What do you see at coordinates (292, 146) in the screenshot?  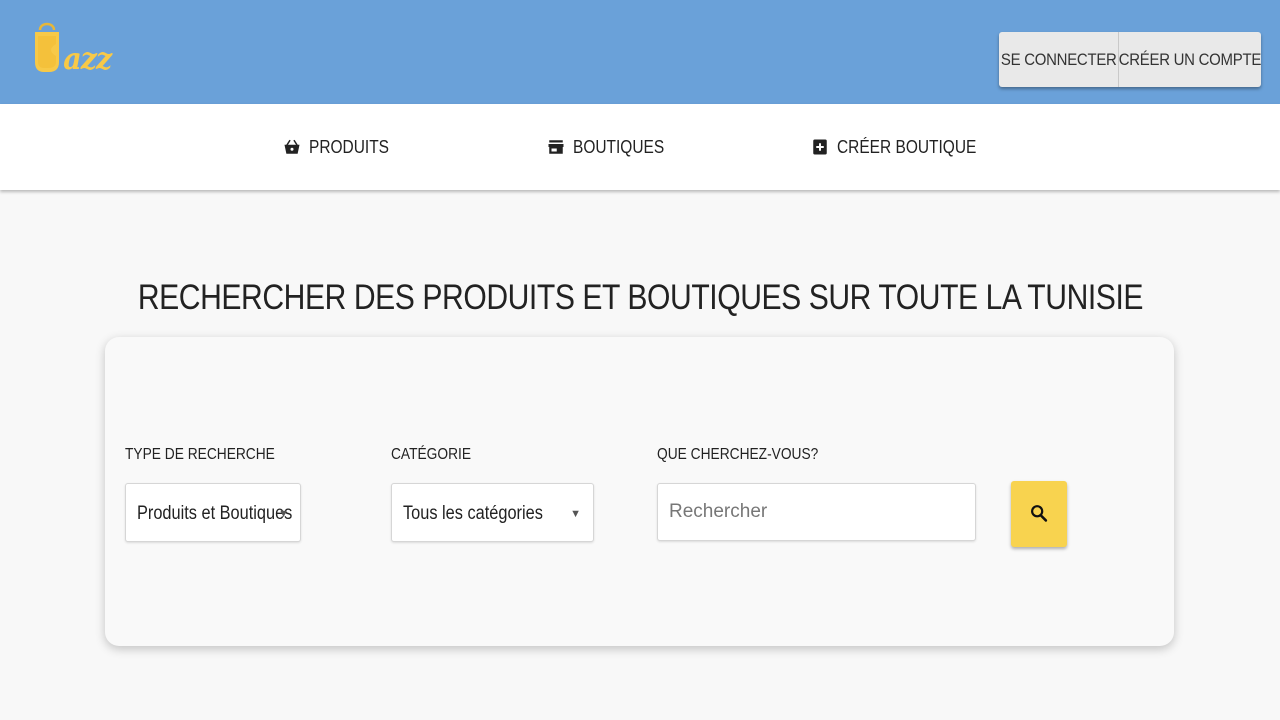 I see `basket-icon` at bounding box center [292, 146].